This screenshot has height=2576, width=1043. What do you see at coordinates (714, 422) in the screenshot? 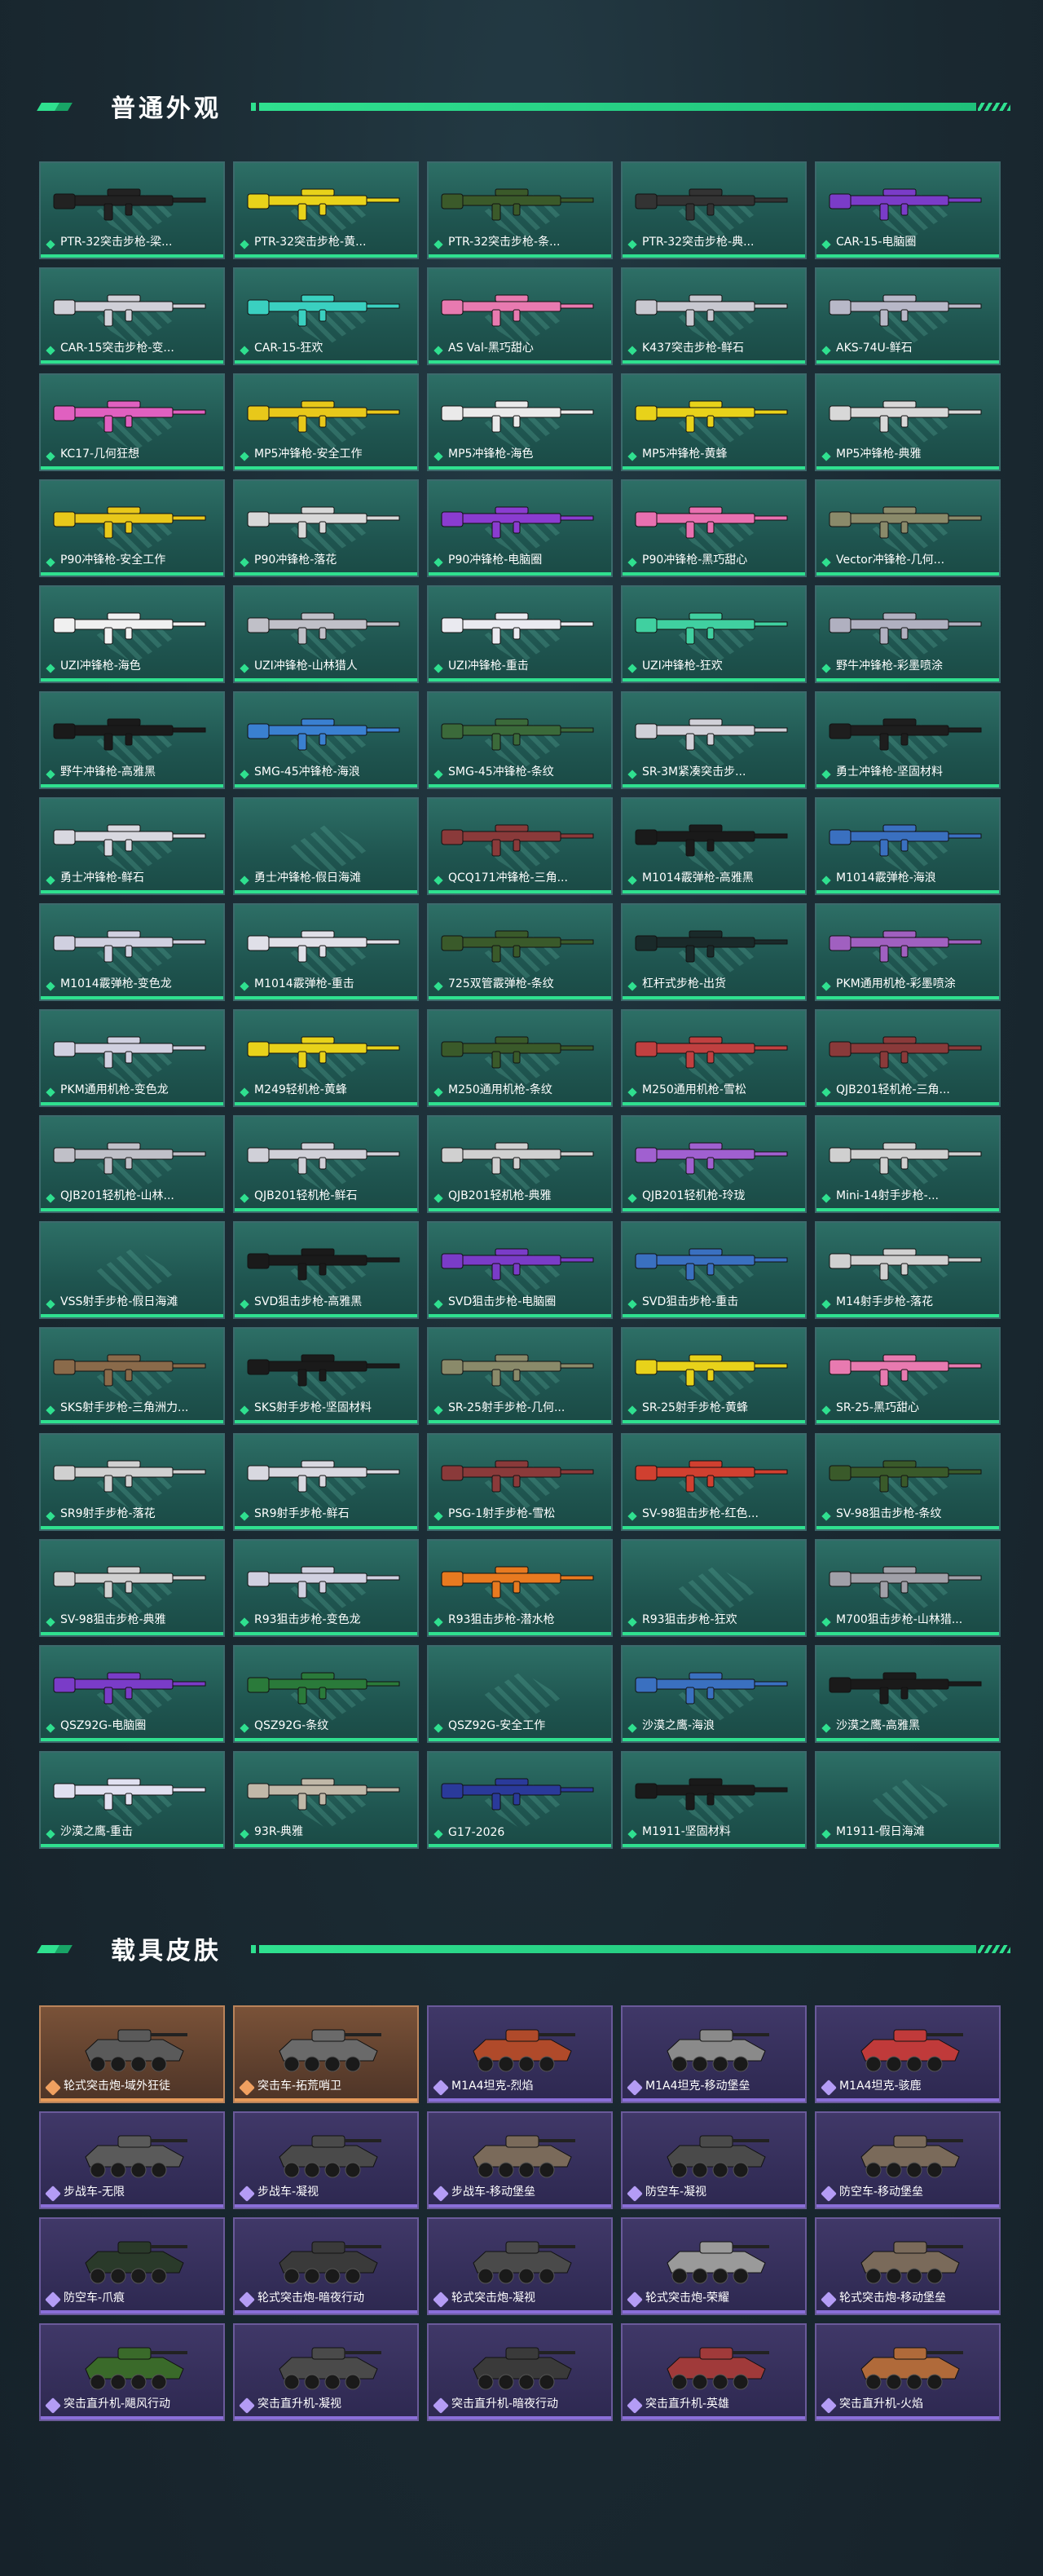
I see `weapon-skin-card: MP5冲锋枪-黄蜂` at bounding box center [714, 422].